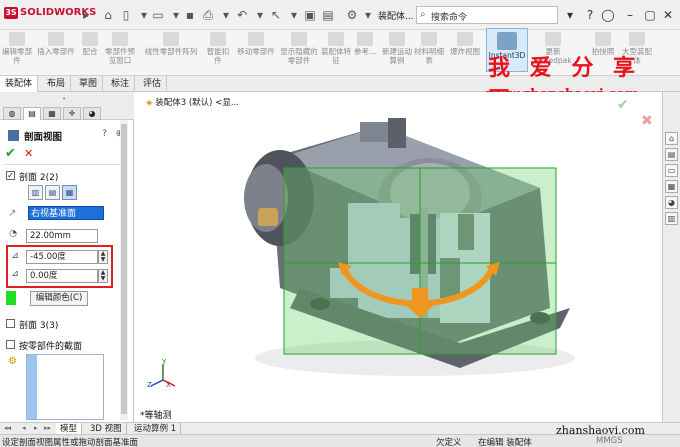 The height and width of the screenshot is (447, 680). Describe the element at coordinates (153, 84) in the screenshot. I see `tab-evaluate: 评估` at that location.